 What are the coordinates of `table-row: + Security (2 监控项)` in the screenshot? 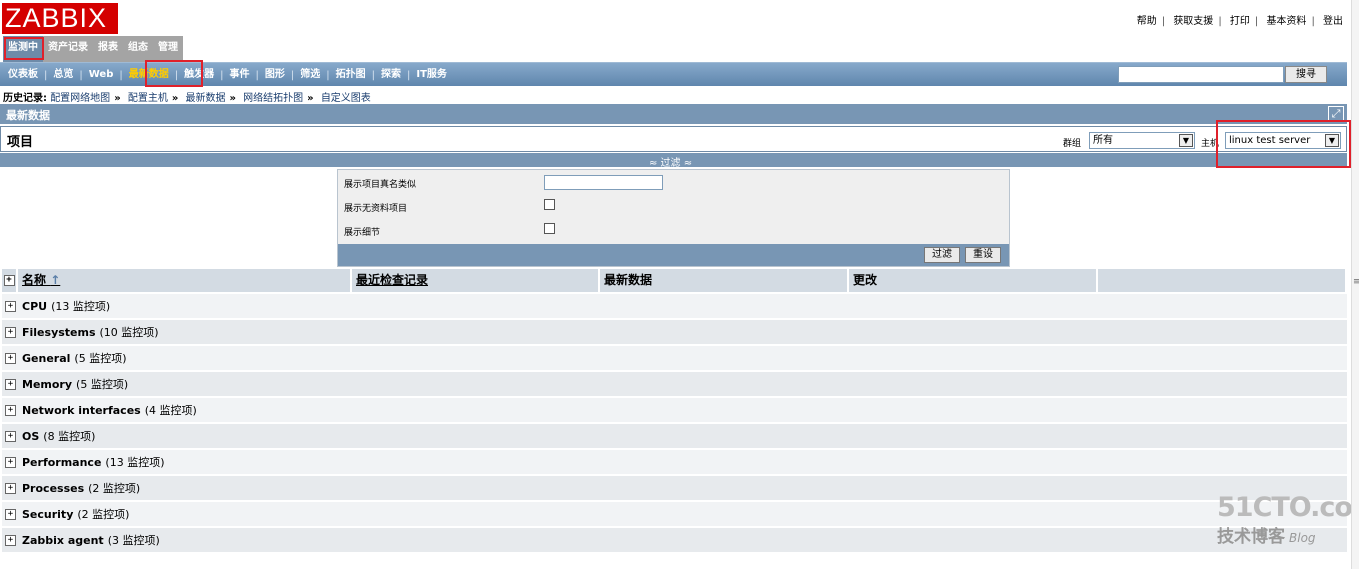 It's located at (674, 515).